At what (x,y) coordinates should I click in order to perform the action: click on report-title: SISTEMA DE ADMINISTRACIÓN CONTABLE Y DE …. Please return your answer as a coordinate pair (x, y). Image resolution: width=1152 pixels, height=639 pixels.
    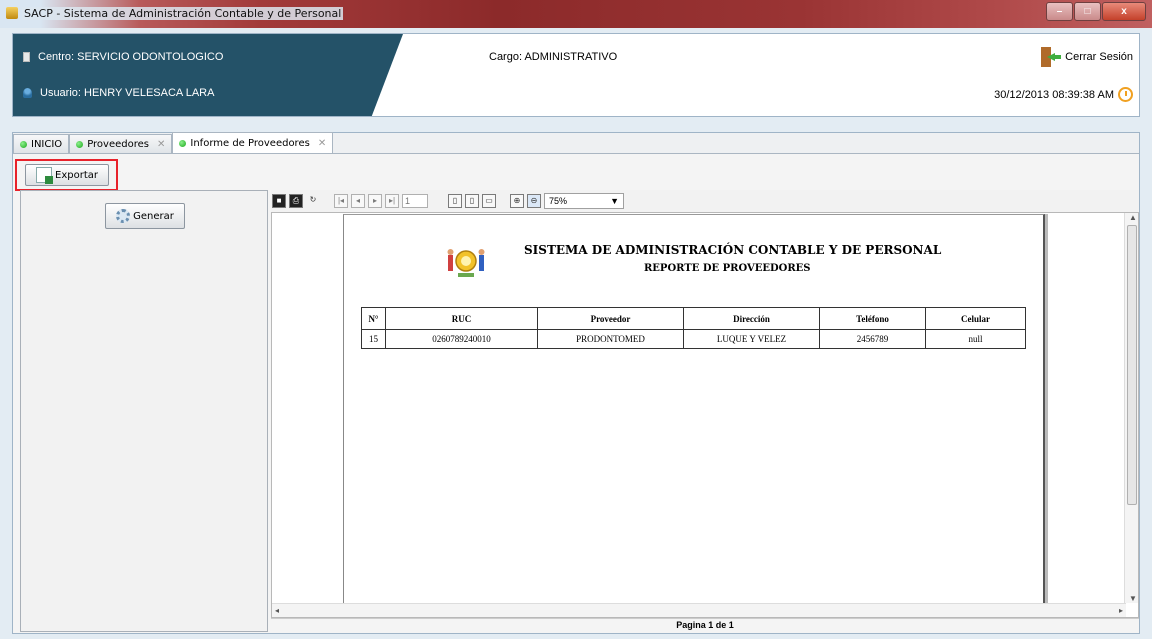
    Looking at the image, I should click on (733, 250).